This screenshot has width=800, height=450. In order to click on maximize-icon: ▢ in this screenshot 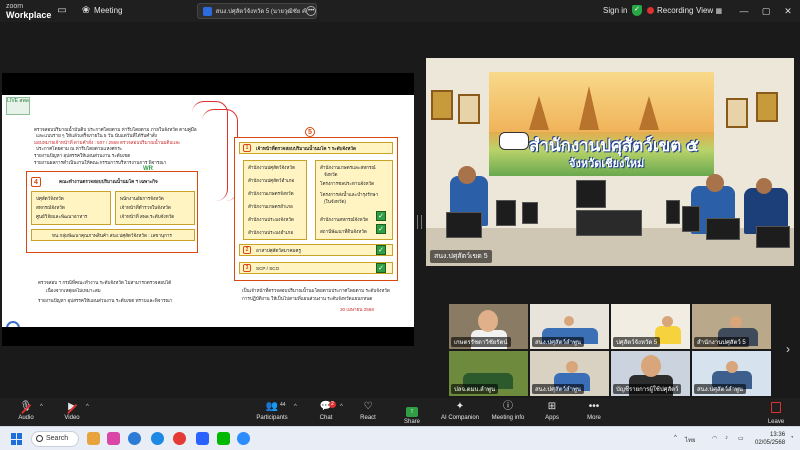, I will do `click(766, 11)`.